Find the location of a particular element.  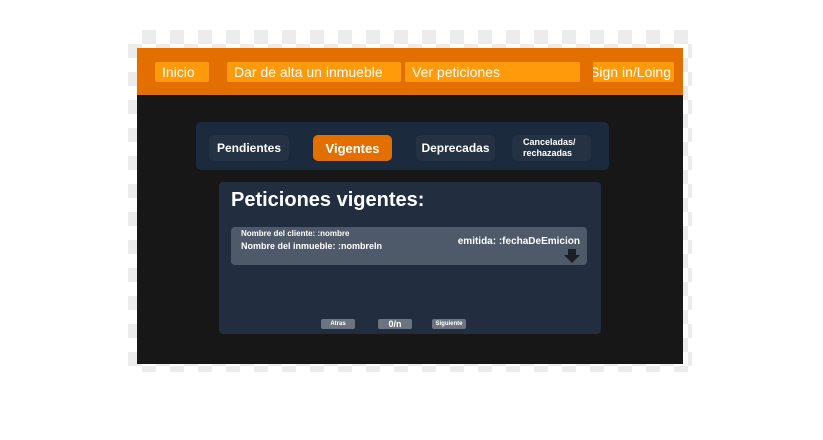

property-name: Nombre del inmueble: :nombreIn is located at coordinates (312, 246).